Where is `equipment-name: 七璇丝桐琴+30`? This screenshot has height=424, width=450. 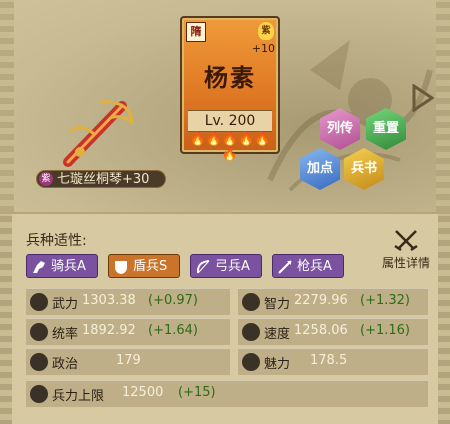 equipment-name: 七璇丝桐琴+30 is located at coordinates (103, 179).